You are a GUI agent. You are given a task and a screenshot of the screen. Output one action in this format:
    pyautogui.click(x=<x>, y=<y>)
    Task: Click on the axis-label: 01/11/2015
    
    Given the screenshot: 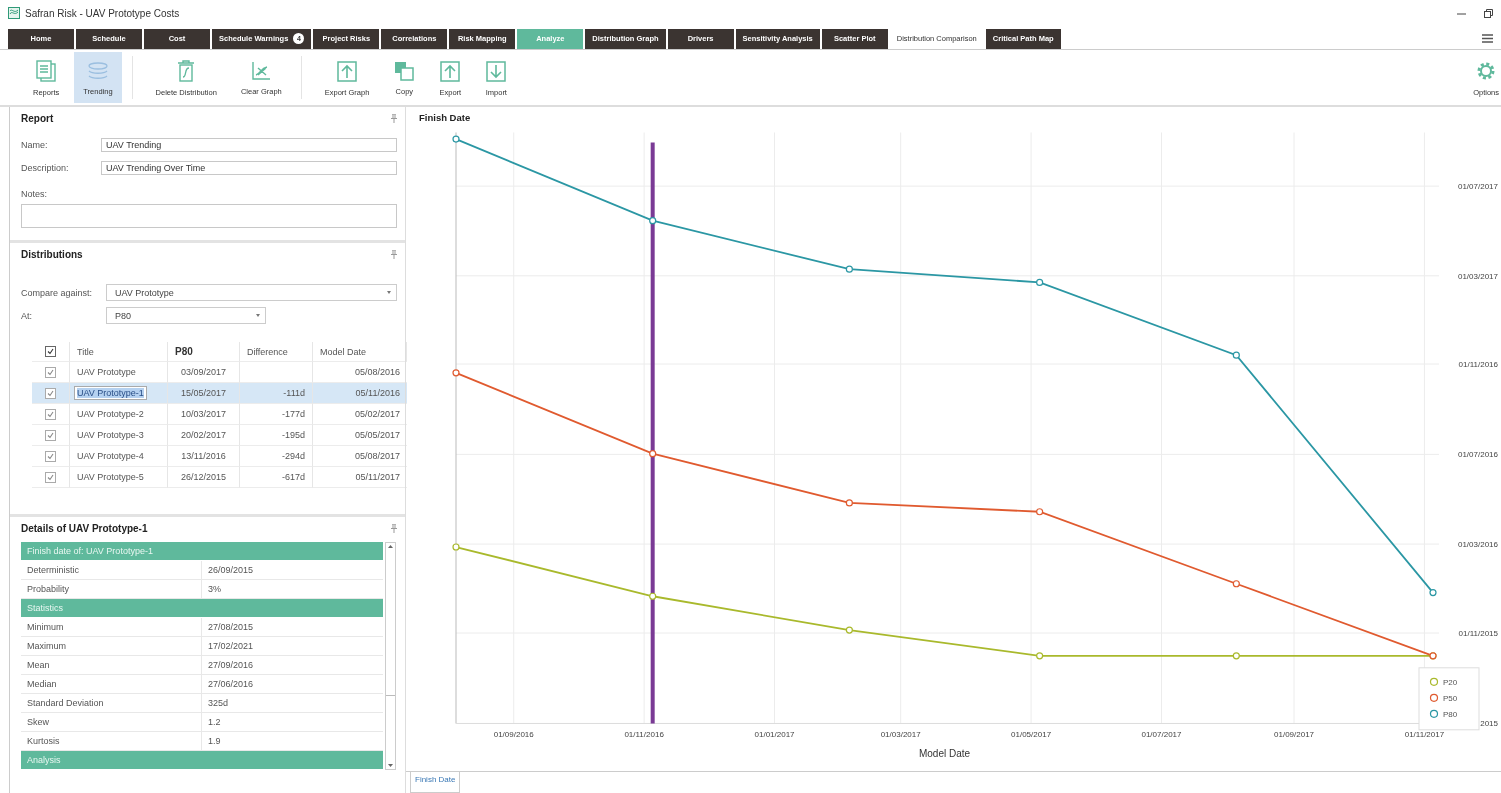 What is the action you would take?
    pyautogui.click(x=1478, y=633)
    